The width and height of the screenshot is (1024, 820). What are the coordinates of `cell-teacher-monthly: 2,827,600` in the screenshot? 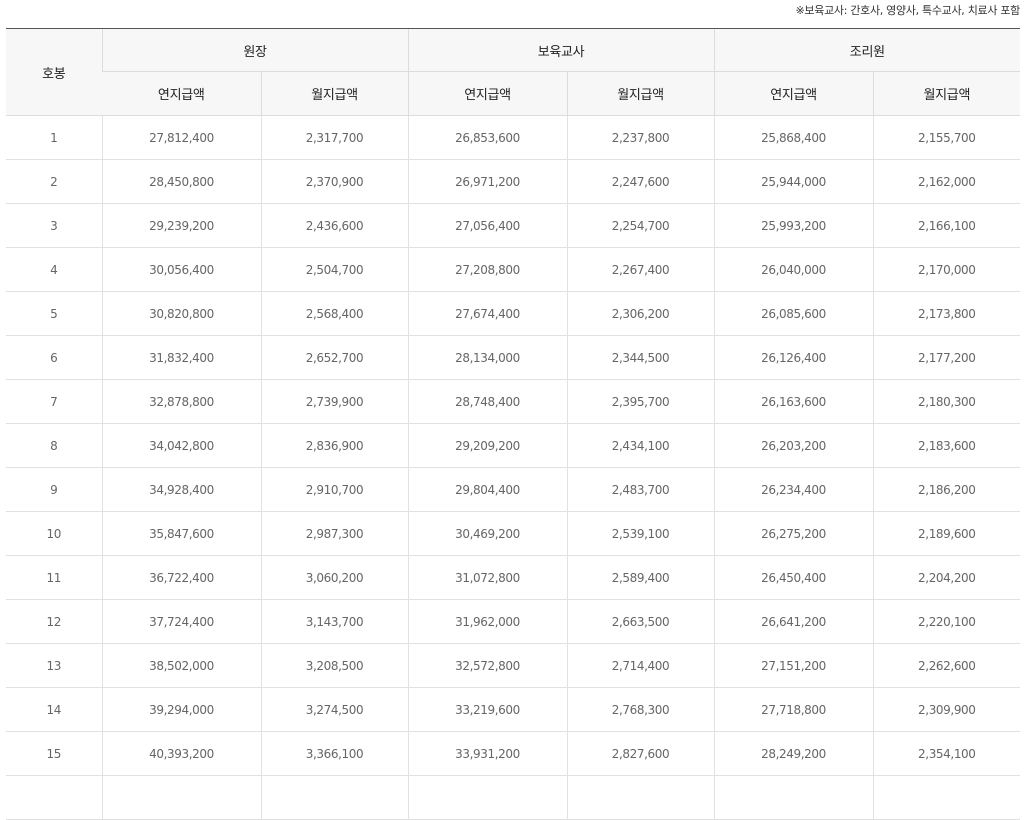 It's located at (640, 753).